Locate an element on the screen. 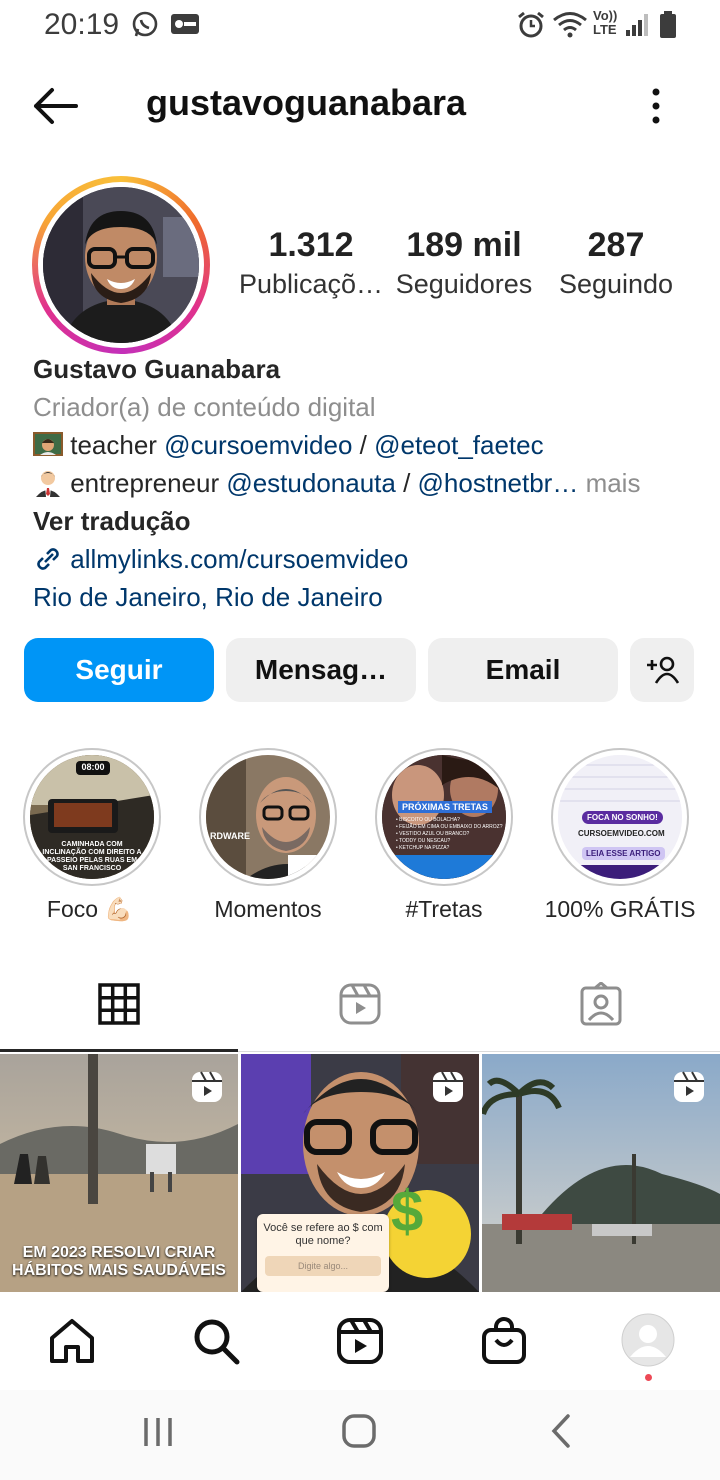 The image size is (720, 1480). question-text: Você se refere ao $ com que nome? is located at coordinates (323, 1234).